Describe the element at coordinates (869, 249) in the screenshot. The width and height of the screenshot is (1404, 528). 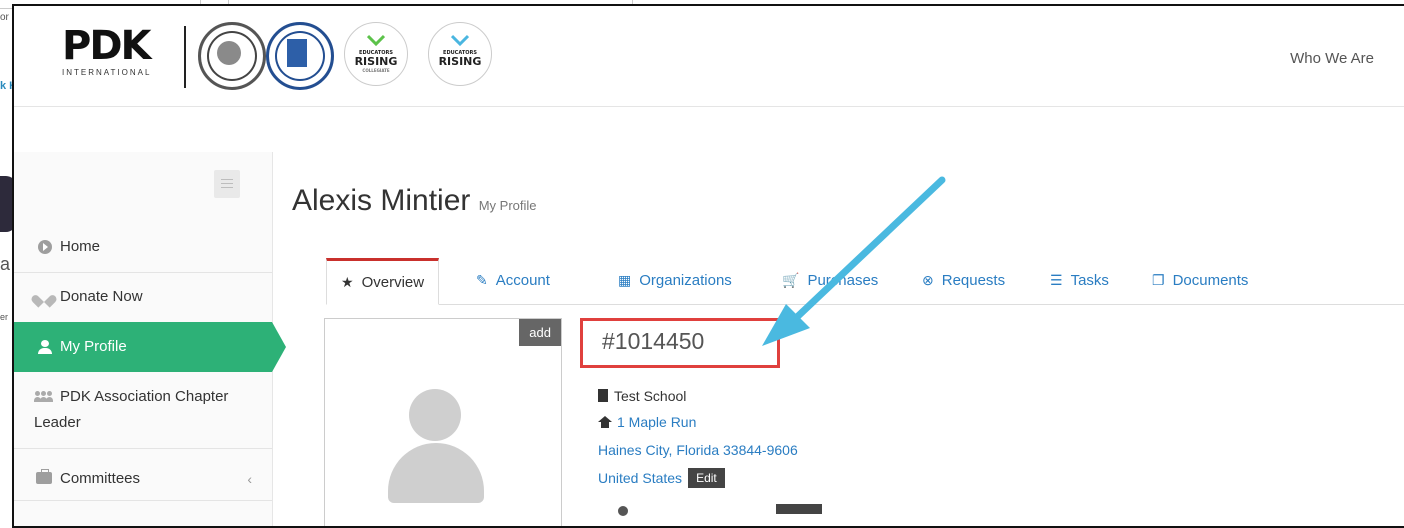
I see `arrow-shaft` at that location.